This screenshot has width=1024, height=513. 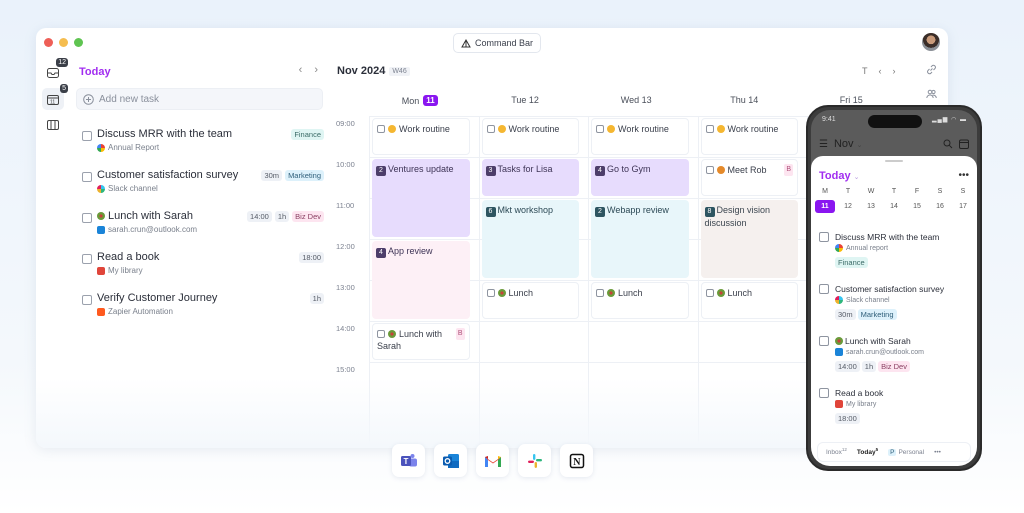 I want to click on command-bar-button: Command Bar, so click(x=497, y=43).